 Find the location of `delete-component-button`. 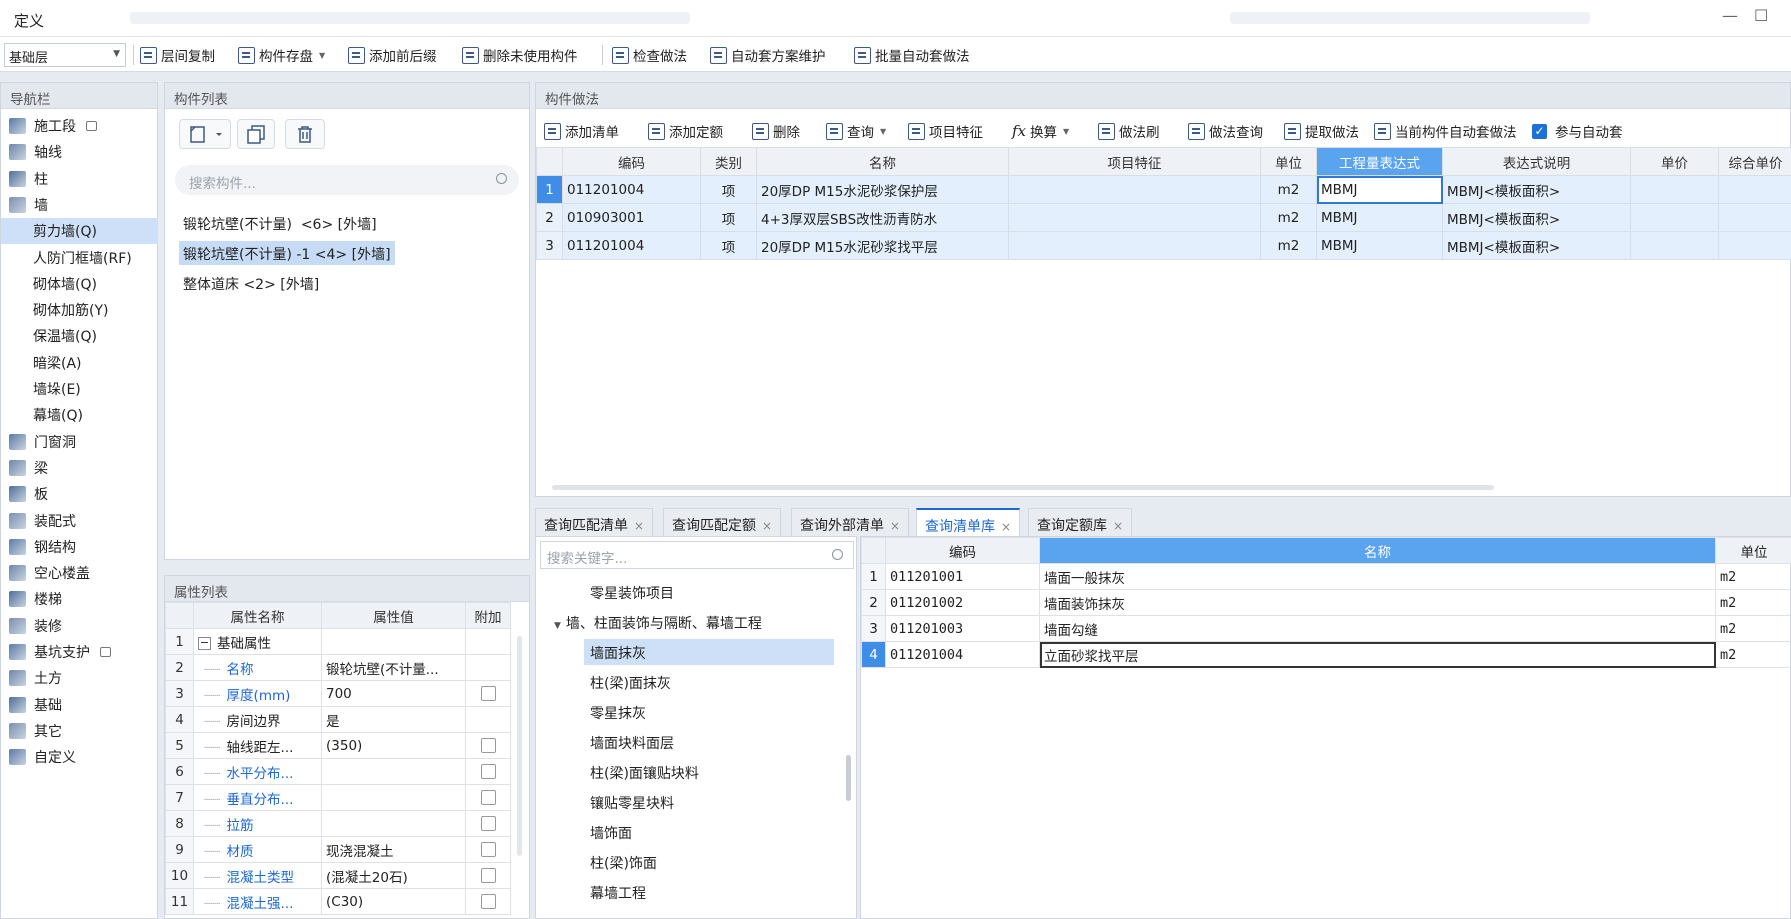

delete-component-button is located at coordinates (305, 134).